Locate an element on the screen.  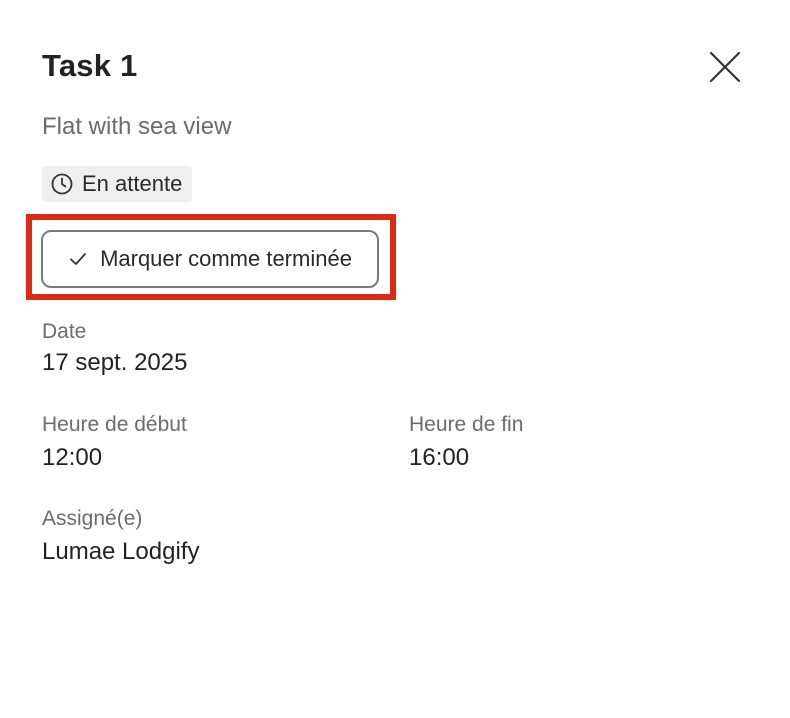
close-button is located at coordinates (725, 67).